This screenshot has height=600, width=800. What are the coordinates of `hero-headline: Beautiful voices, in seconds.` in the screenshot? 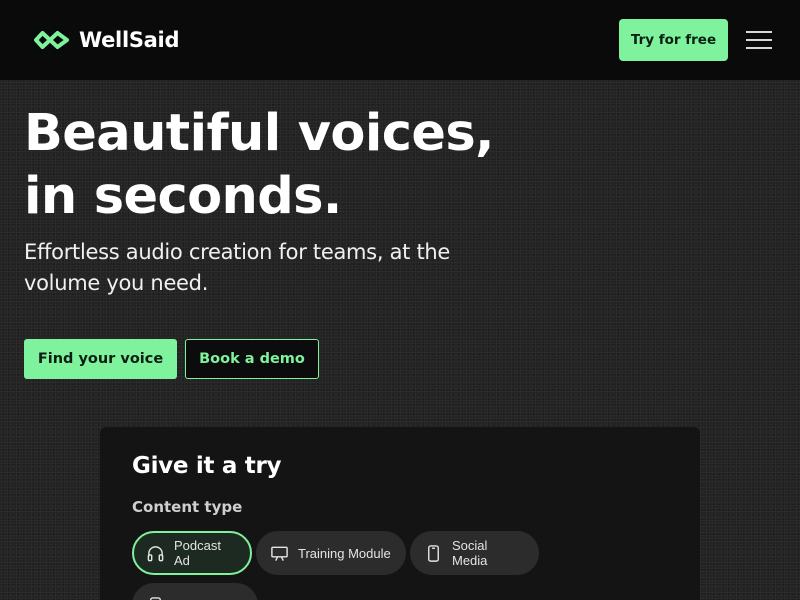 It's located at (259, 165).